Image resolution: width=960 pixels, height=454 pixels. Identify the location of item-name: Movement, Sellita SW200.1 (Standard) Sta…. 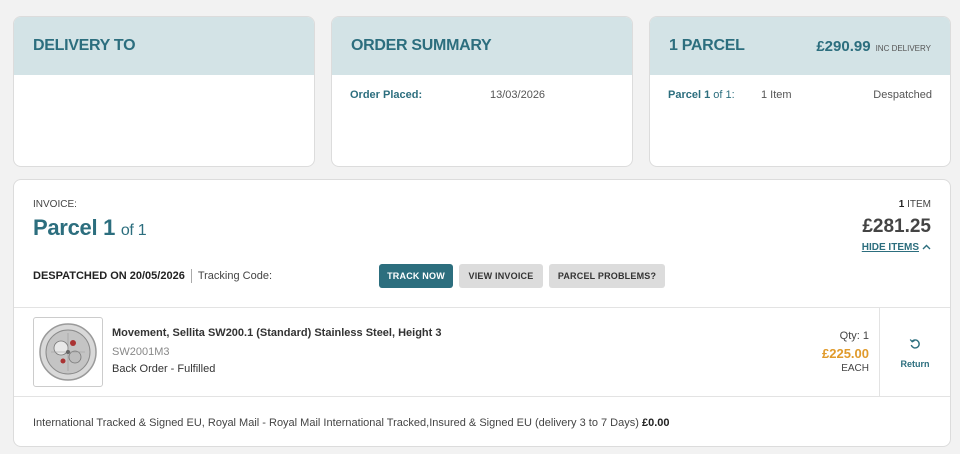
(276, 333).